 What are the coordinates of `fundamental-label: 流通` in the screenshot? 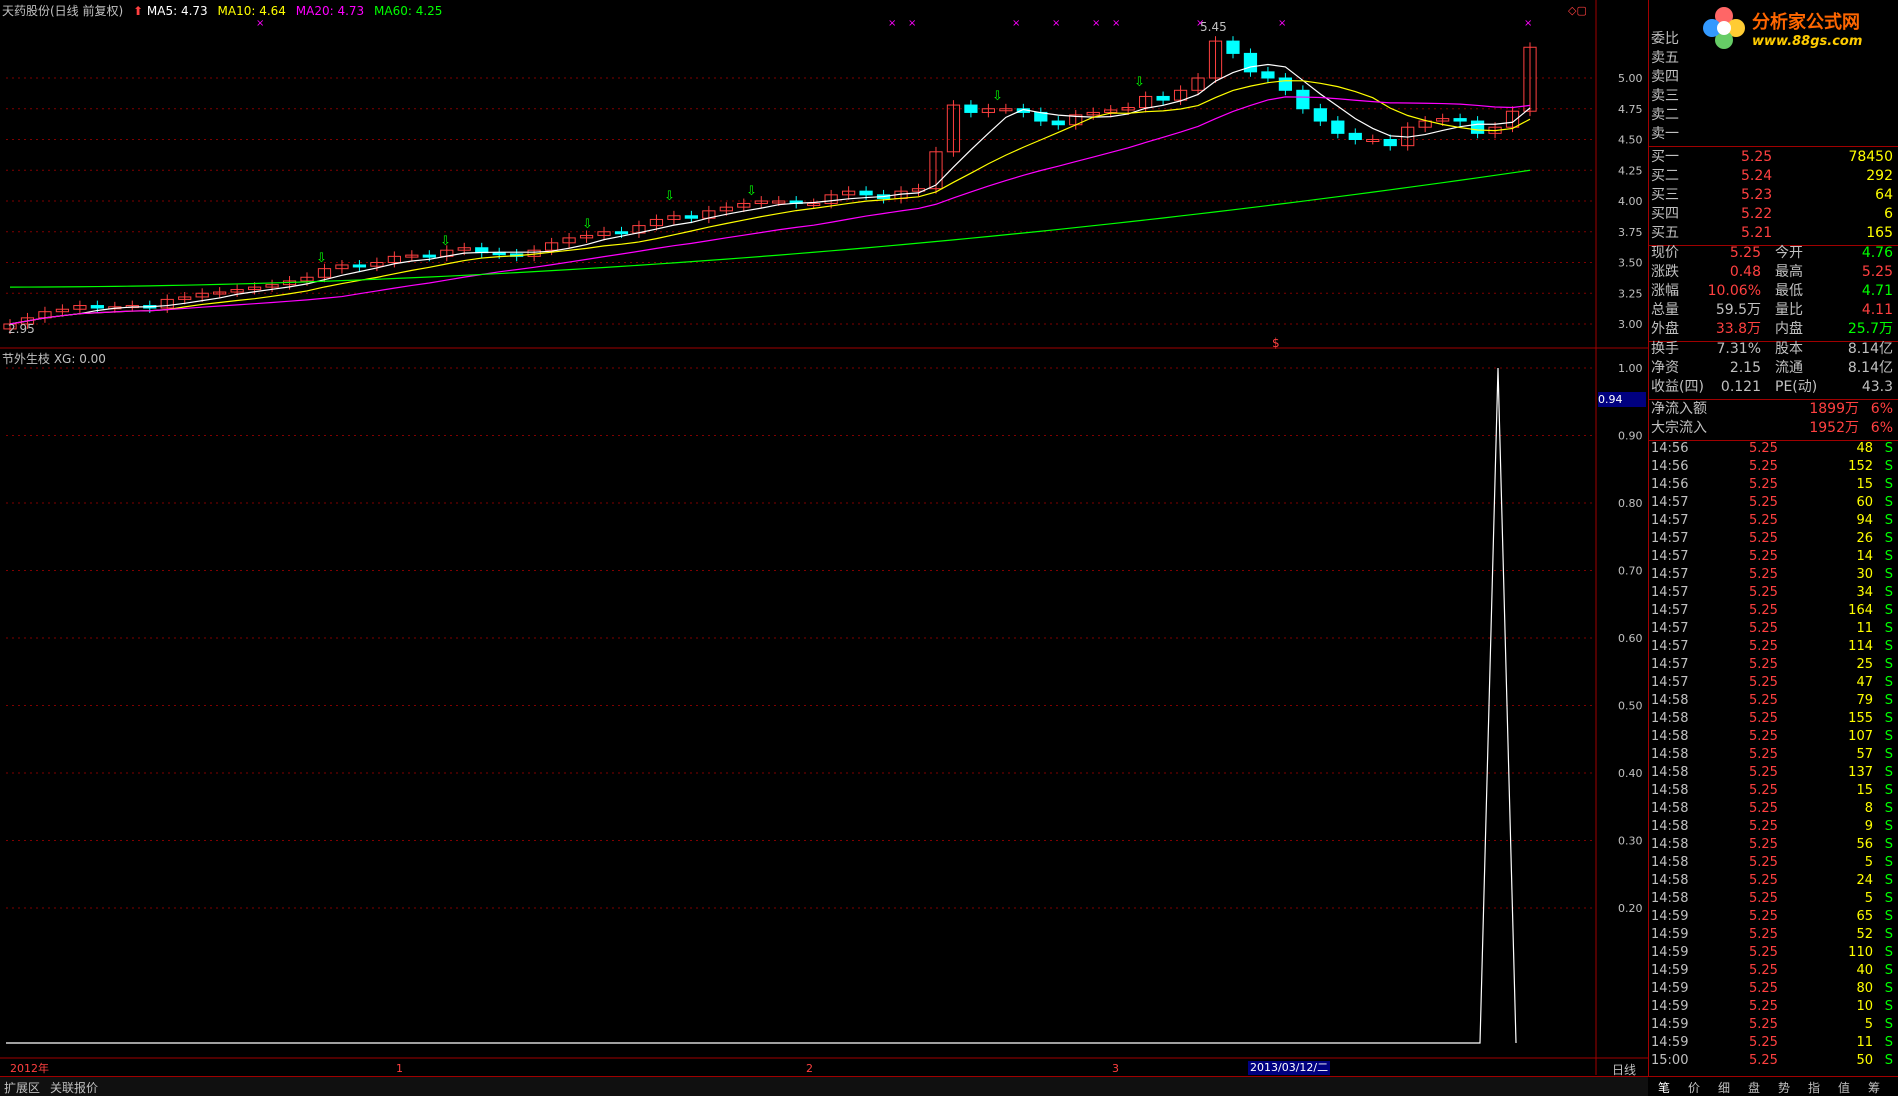 It's located at (1789, 368).